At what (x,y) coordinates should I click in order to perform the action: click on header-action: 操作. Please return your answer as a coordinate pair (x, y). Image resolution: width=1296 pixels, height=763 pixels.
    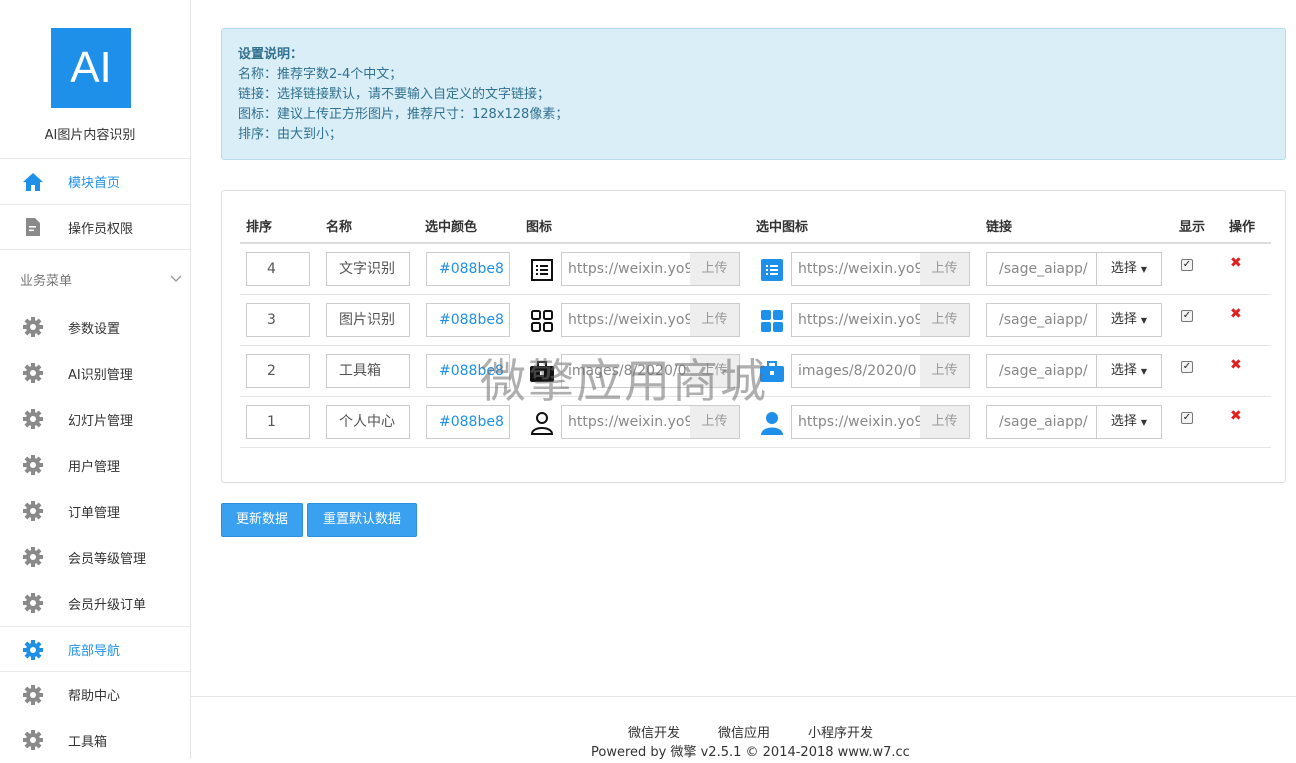
    Looking at the image, I should click on (1242, 227).